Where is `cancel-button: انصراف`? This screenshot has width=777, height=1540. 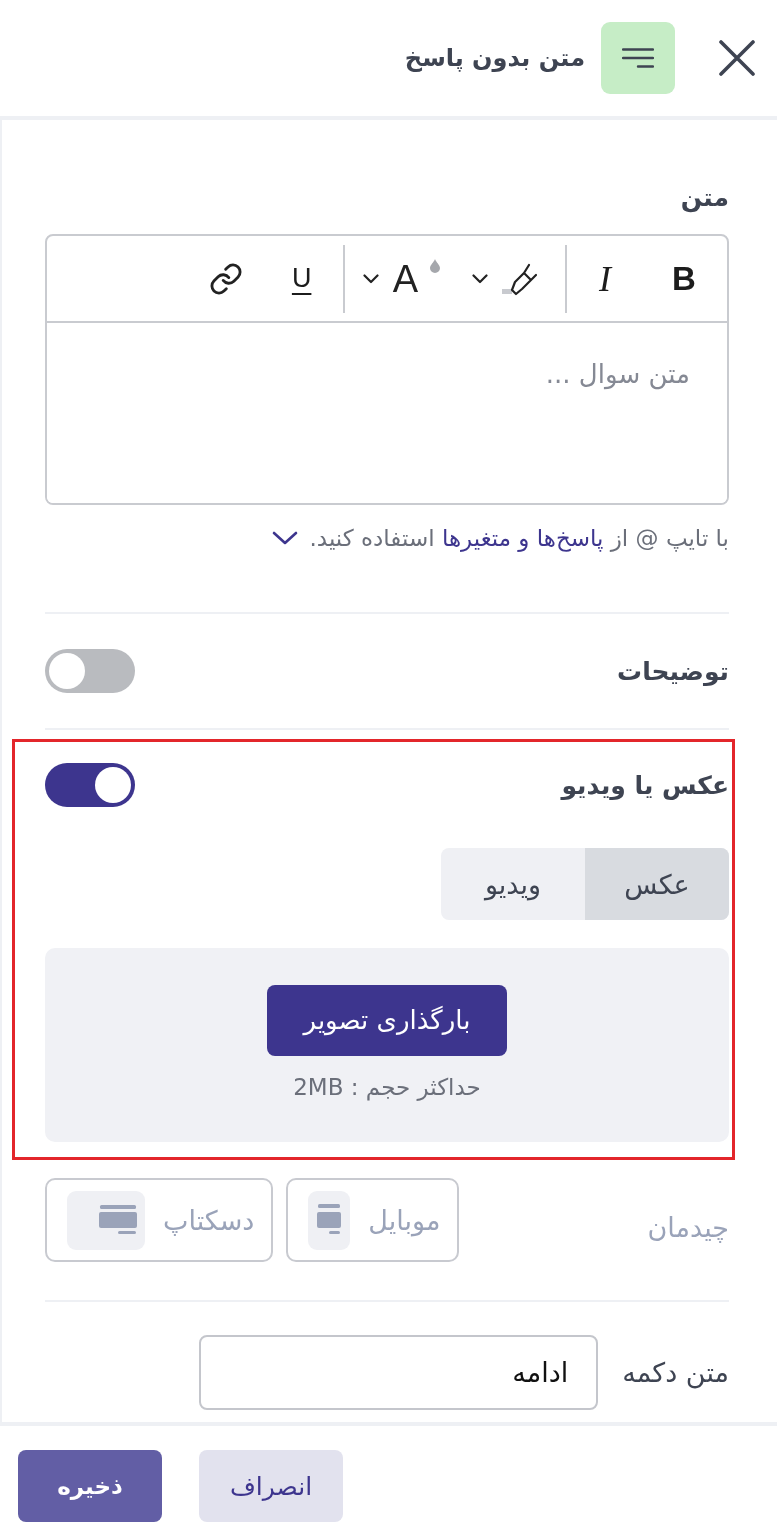
cancel-button: انصراف is located at coordinates (271, 1486).